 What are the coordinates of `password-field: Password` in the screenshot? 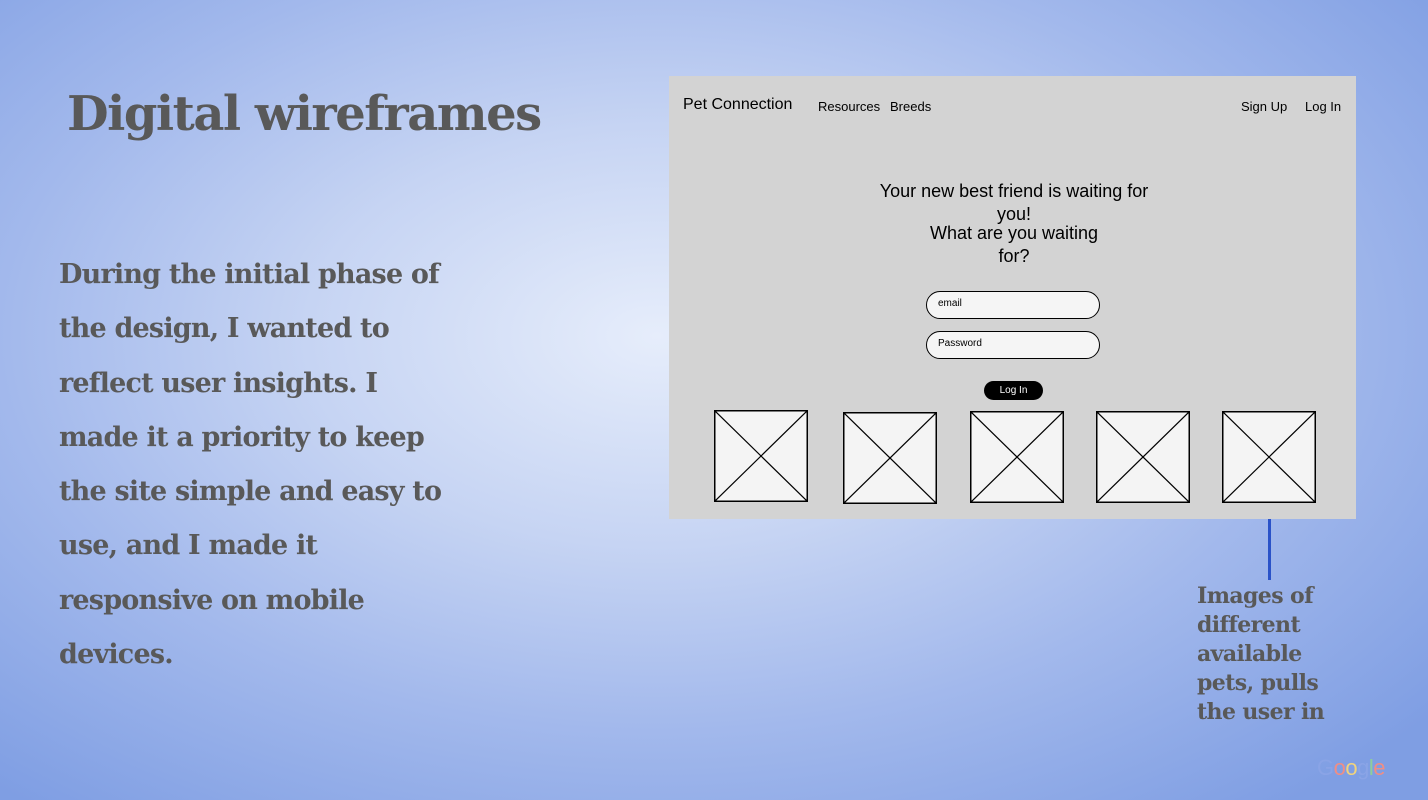 It's located at (1013, 345).